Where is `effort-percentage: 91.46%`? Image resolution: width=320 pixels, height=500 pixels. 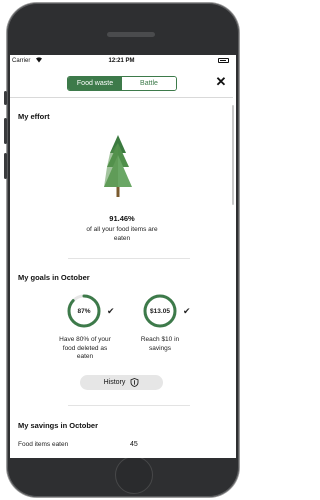
effort-percentage: 91.46% is located at coordinates (122, 218).